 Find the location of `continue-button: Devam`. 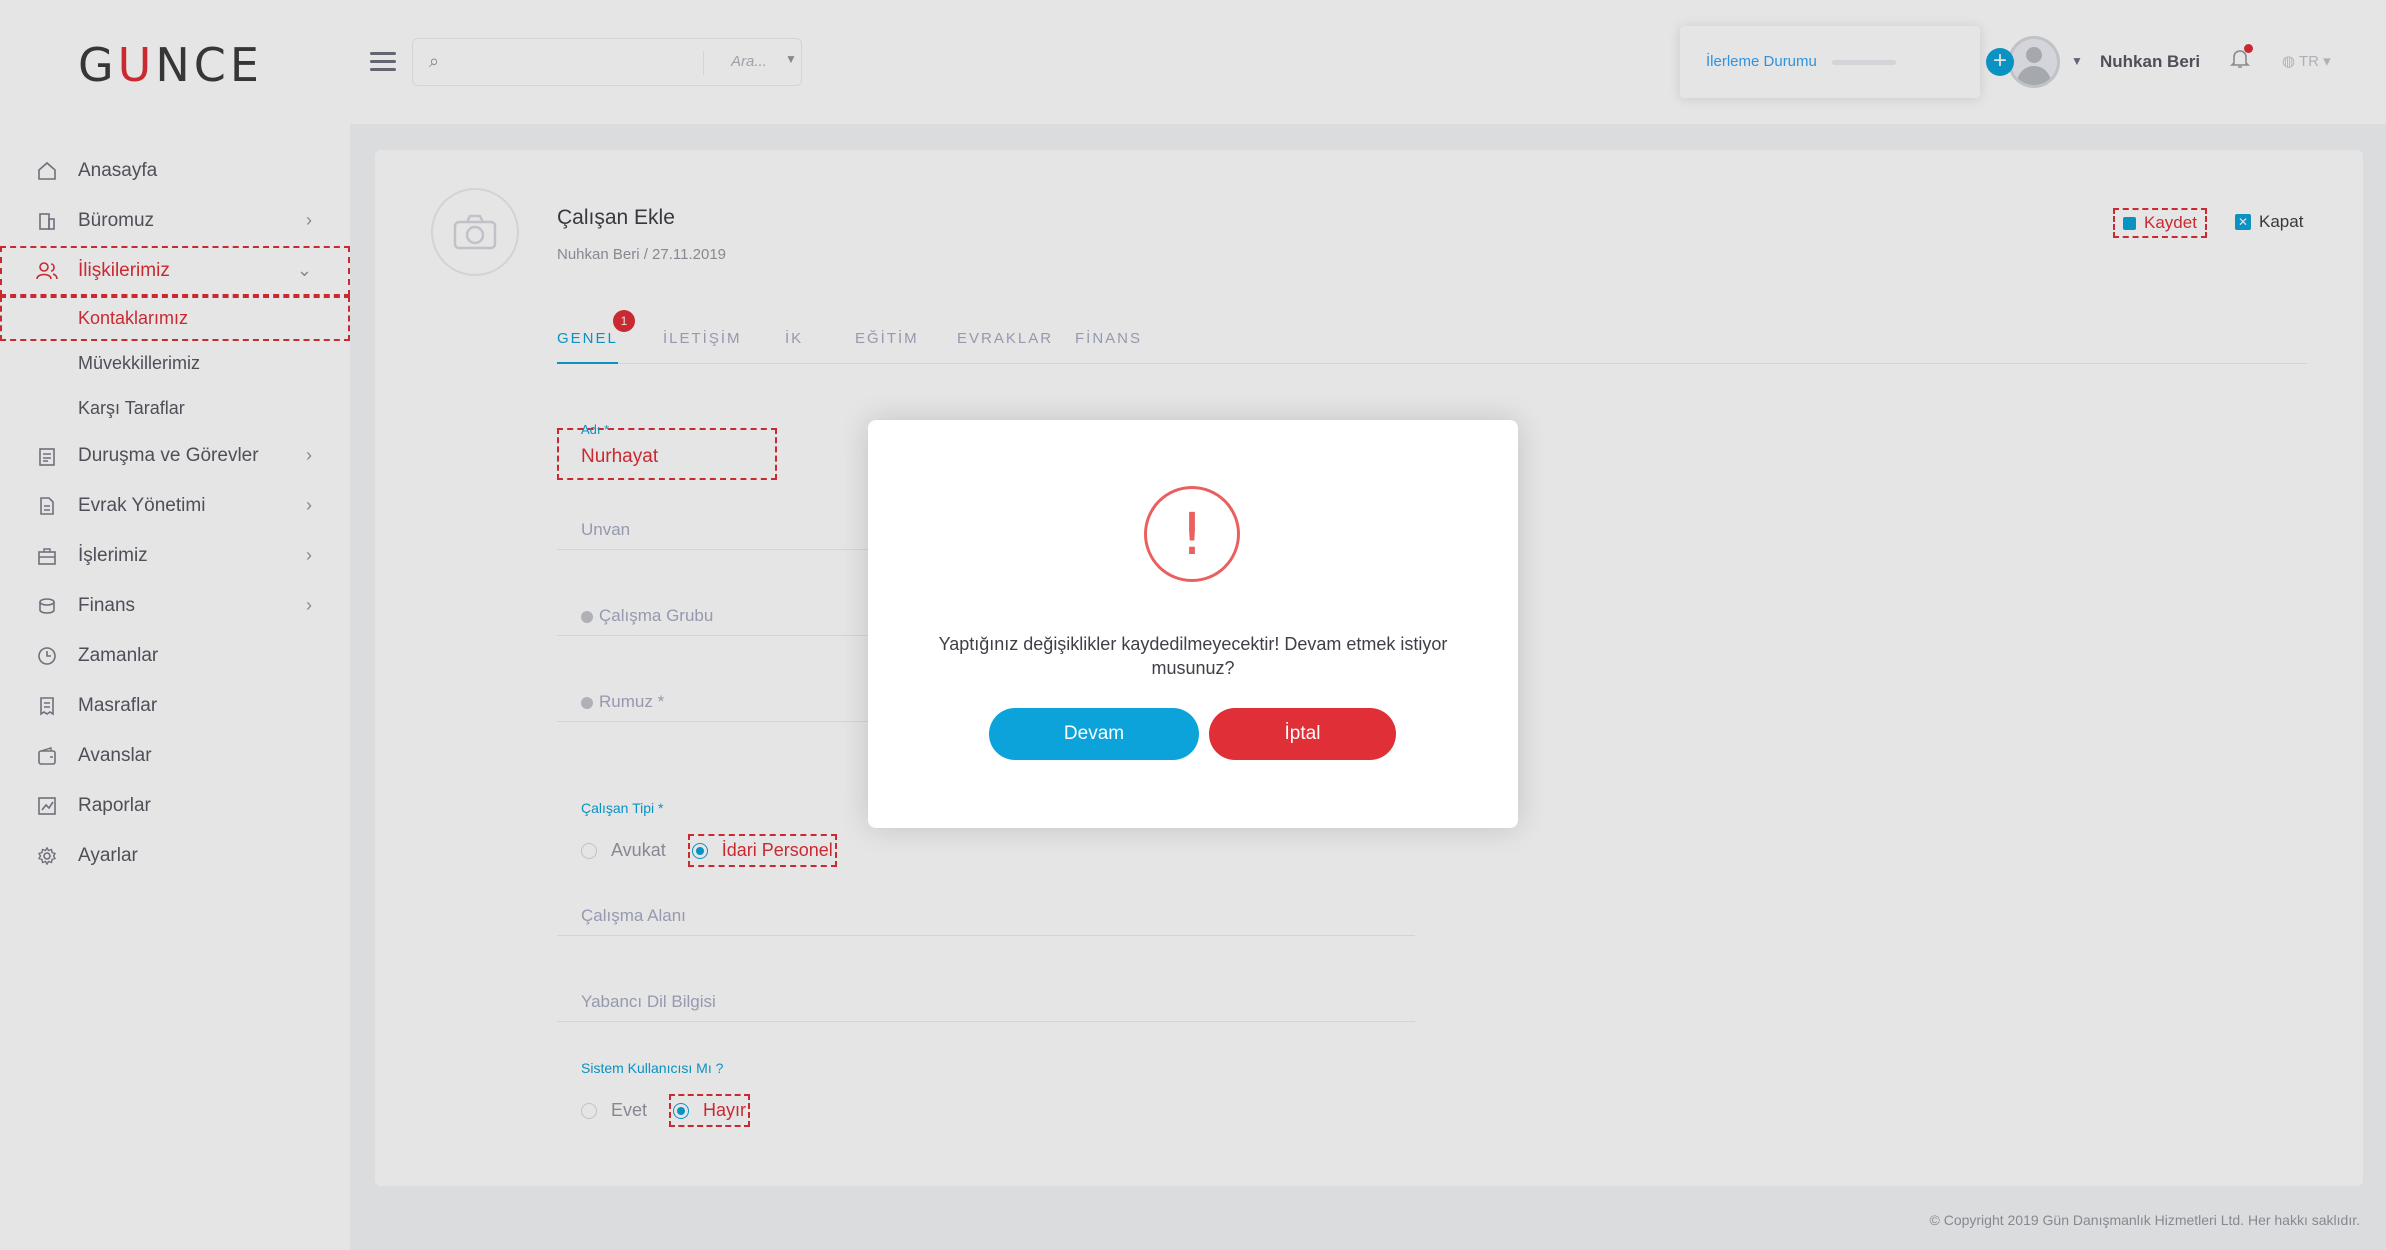

continue-button: Devam is located at coordinates (1094, 734).